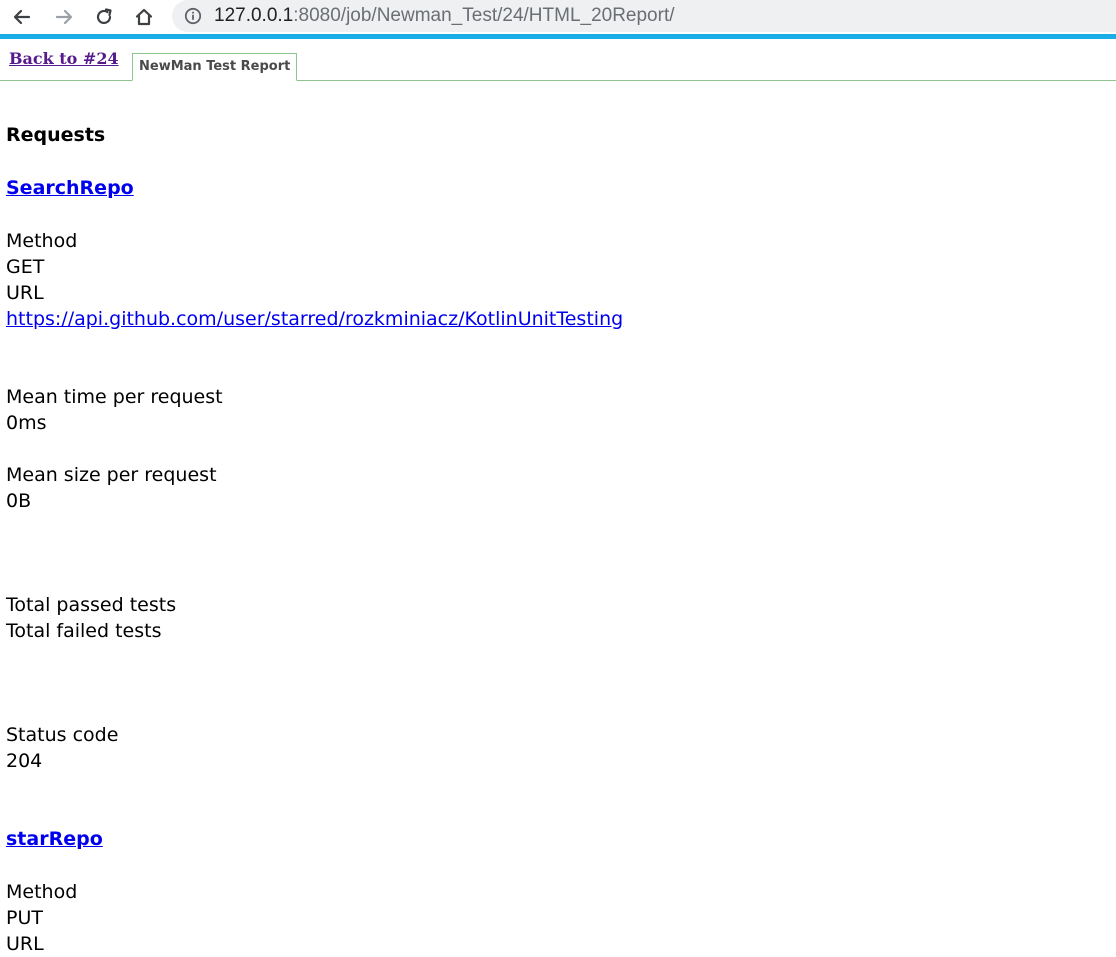 The width and height of the screenshot is (1116, 957). I want to click on tab-newman-test-report: NewMan Test Report, so click(215, 67).